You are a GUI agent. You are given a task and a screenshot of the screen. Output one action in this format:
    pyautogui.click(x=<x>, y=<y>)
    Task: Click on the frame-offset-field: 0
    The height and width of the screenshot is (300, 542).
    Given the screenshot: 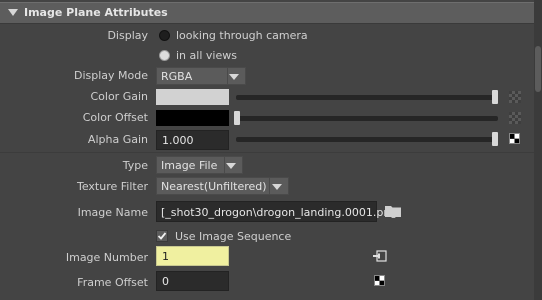 What is the action you would take?
    pyautogui.click(x=192, y=281)
    